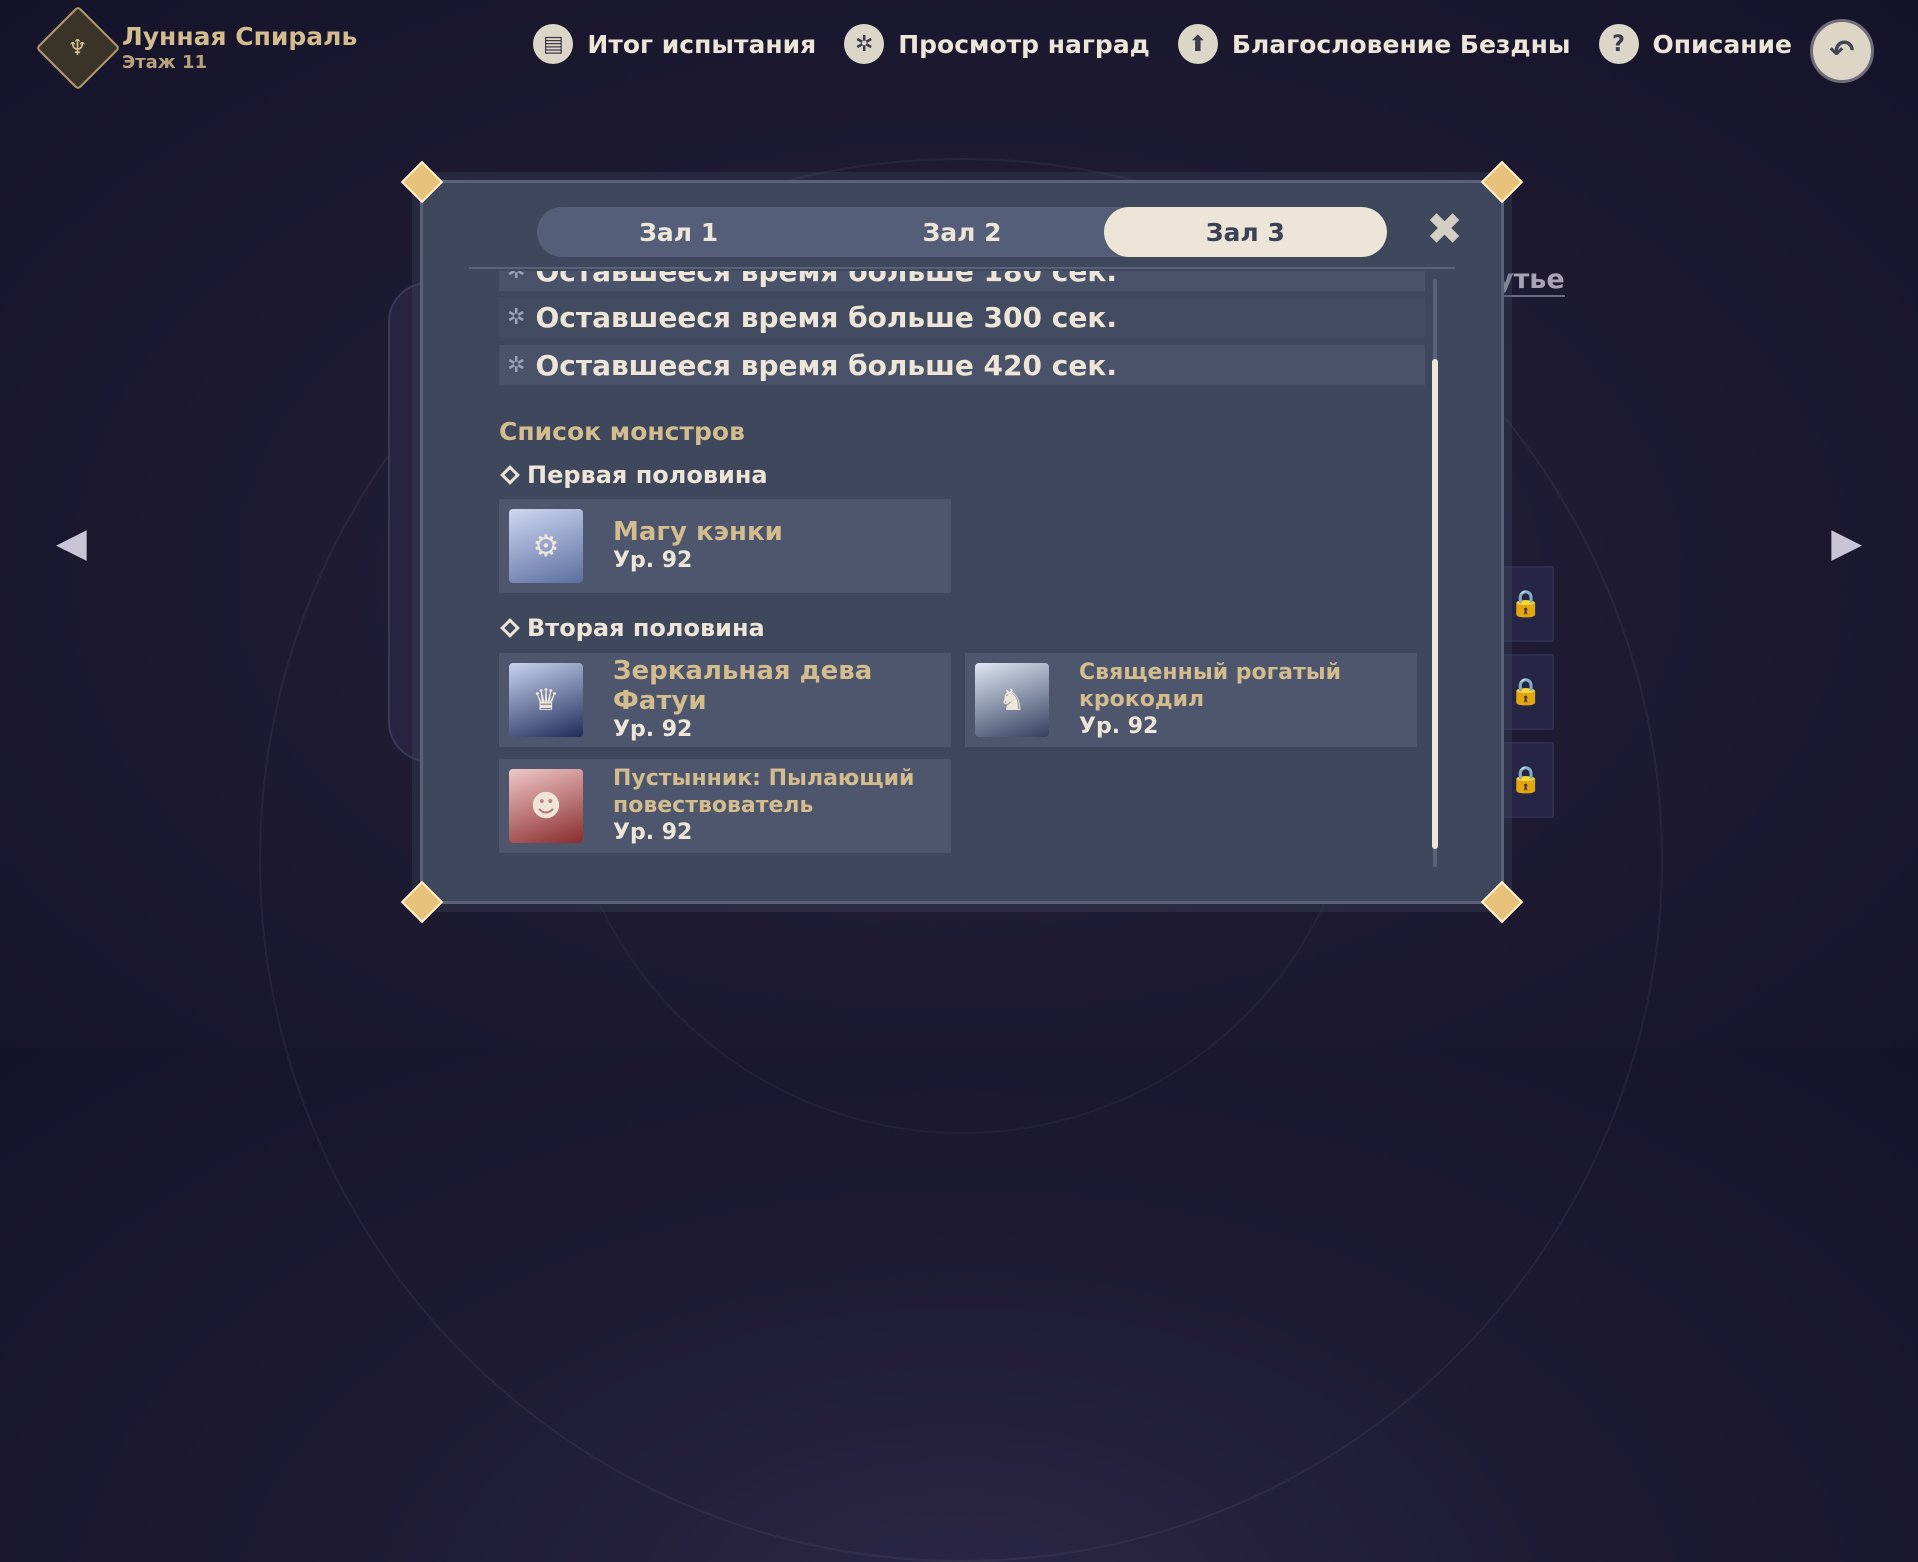 The image size is (1918, 1562). I want to click on floor-info: ♆ Лунная Спираль Этаж 11, so click(196, 48).